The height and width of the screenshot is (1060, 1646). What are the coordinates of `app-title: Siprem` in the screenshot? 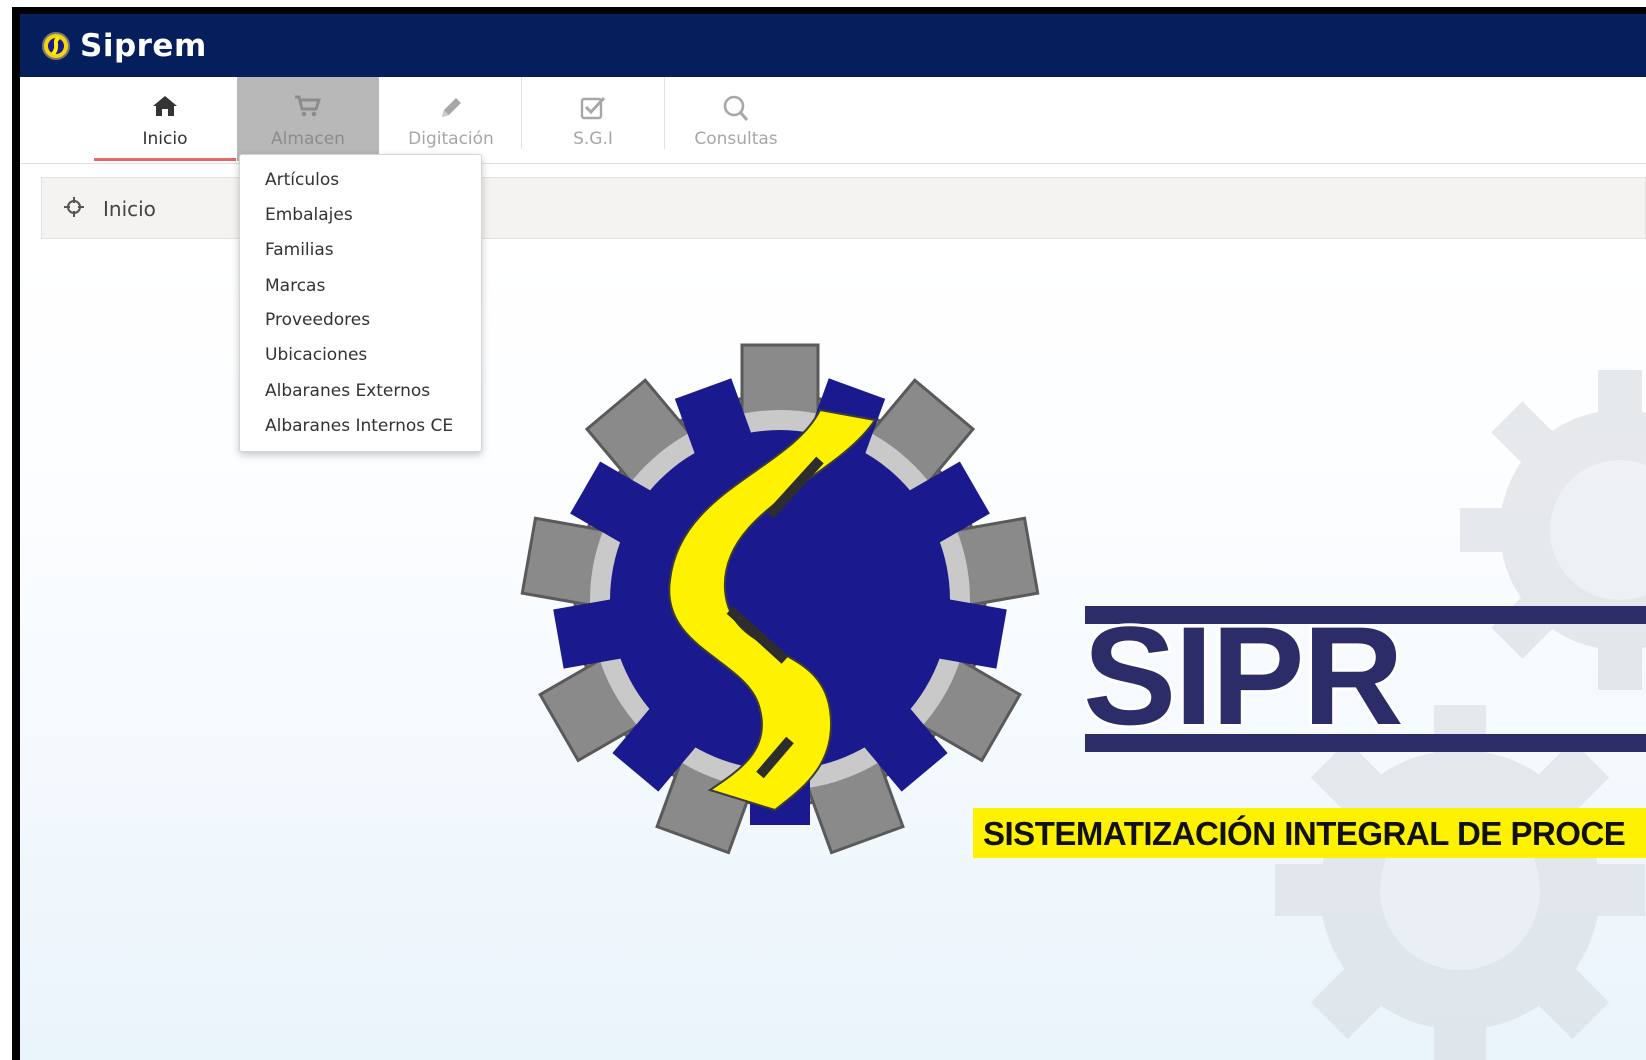 It's located at (143, 46).